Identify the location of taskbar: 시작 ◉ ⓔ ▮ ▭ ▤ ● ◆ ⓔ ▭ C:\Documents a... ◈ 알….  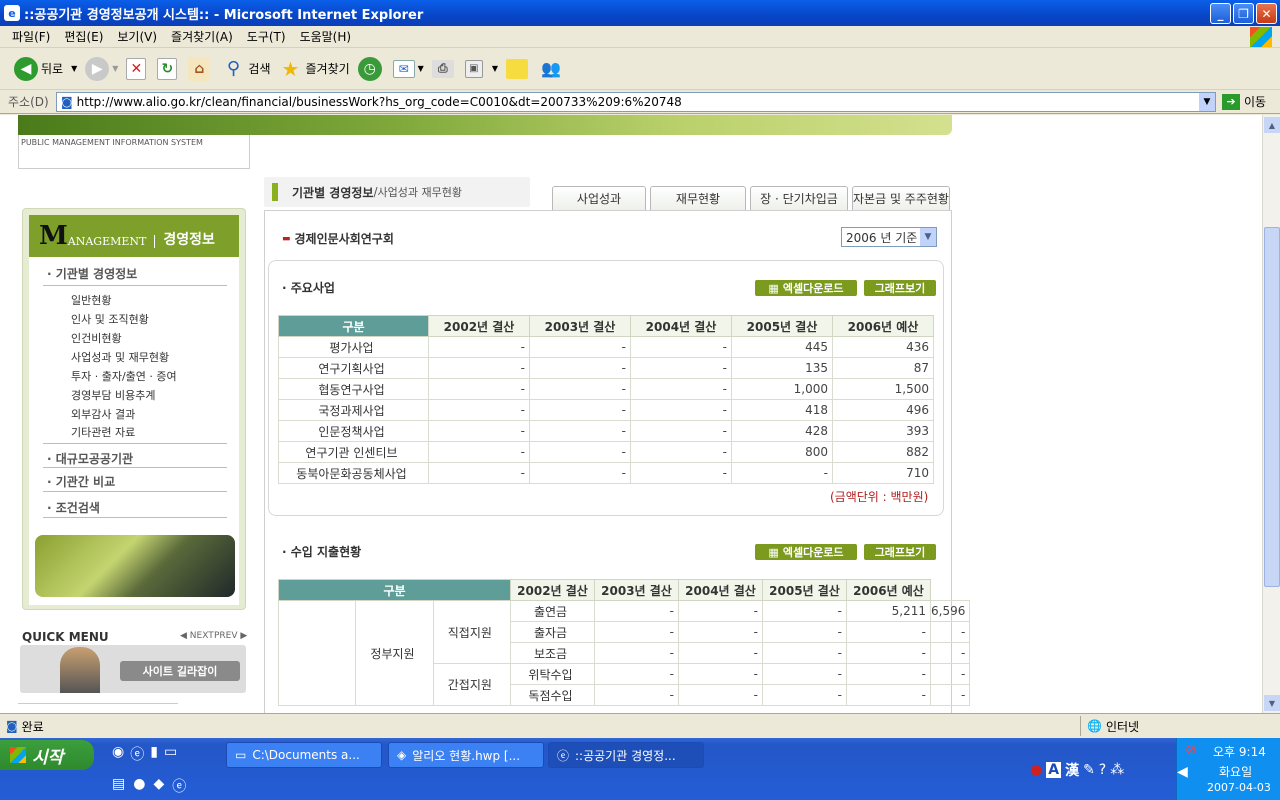
(640, 769).